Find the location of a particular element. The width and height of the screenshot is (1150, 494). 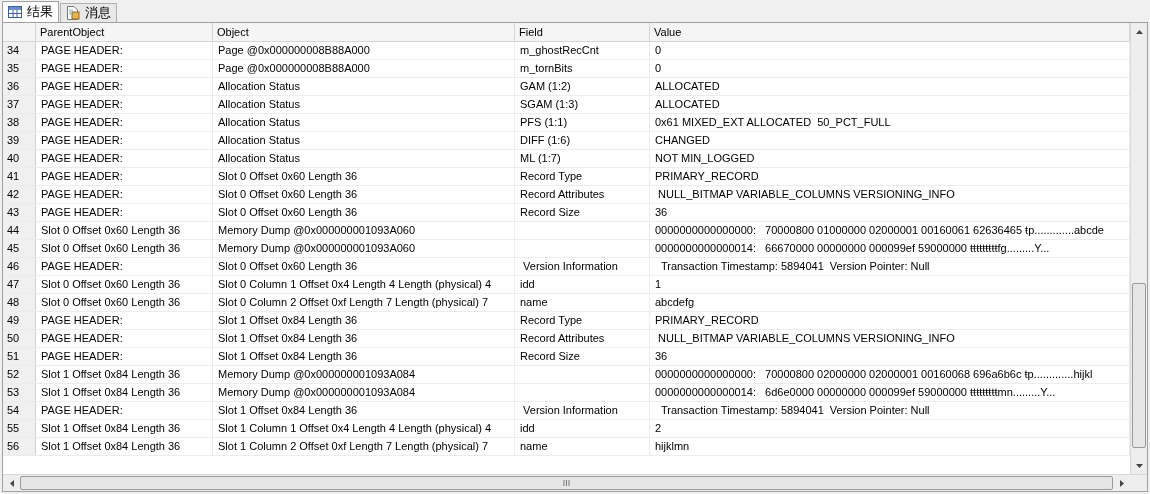

table-cell-text: m_tornBits is located at coordinates (546, 69).